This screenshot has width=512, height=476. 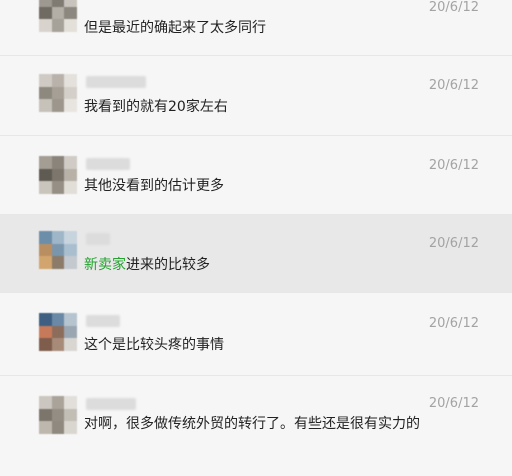 I want to click on message-text: 其他没看到的估计更多, so click(x=154, y=186).